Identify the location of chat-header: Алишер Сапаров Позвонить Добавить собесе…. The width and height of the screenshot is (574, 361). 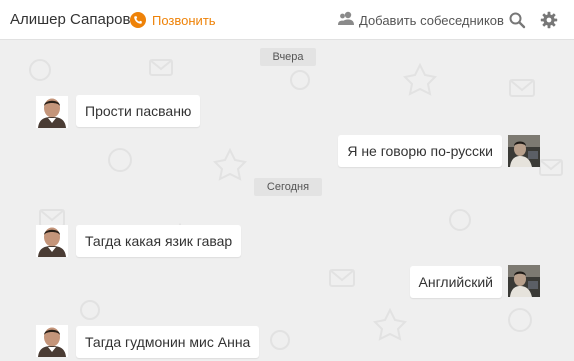
(287, 20).